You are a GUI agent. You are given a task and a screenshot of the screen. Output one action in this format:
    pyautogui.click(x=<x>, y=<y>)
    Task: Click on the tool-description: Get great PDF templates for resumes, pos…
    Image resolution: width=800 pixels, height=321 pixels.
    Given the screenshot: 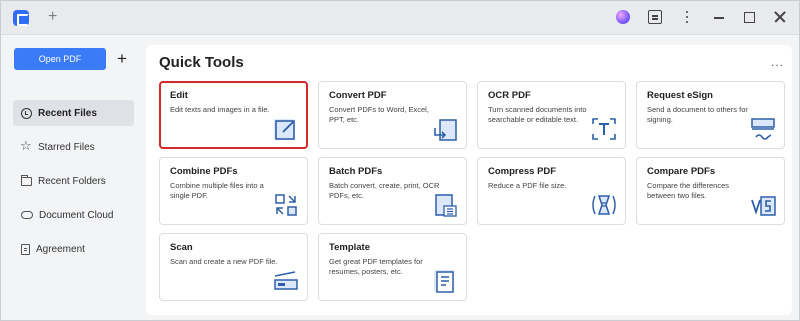 What is the action you would take?
    pyautogui.click(x=376, y=266)
    